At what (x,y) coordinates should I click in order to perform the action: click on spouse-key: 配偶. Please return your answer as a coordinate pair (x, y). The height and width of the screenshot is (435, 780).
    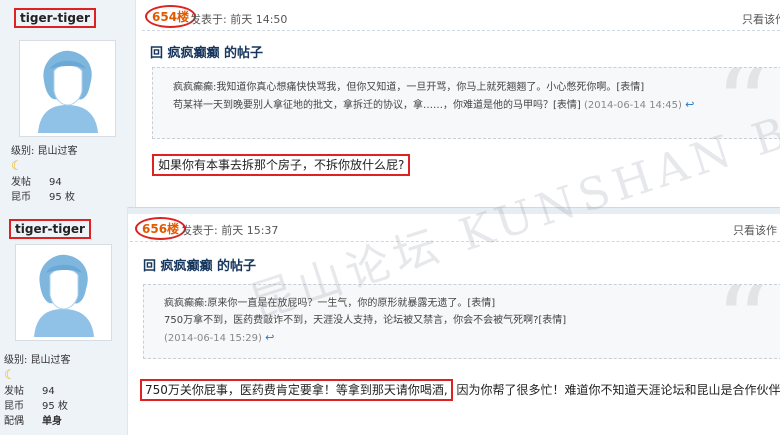
    Looking at the image, I should click on (14, 421).